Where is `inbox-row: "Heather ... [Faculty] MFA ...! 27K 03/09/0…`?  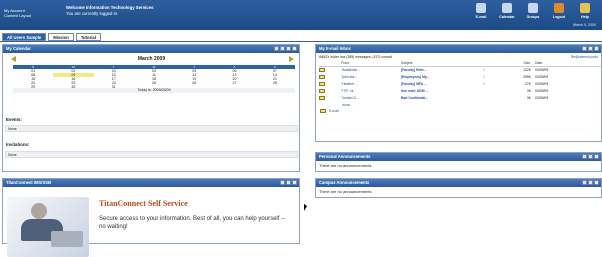
inbox-row: "Heather ... [Faculty] MFA ...! 27K 03/09/0… is located at coordinates (460, 83).